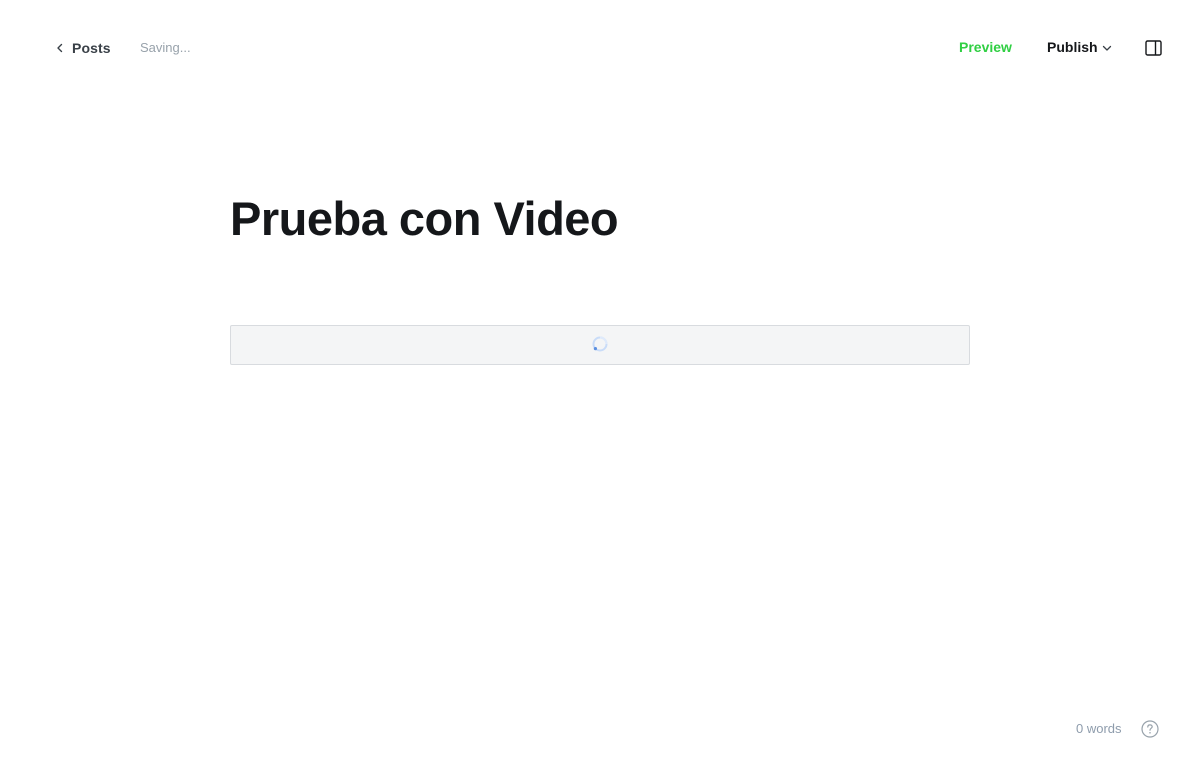 Image resolution: width=1200 pixels, height=776 pixels. What do you see at coordinates (1099, 728) in the screenshot?
I see `word-count: 0 words` at bounding box center [1099, 728].